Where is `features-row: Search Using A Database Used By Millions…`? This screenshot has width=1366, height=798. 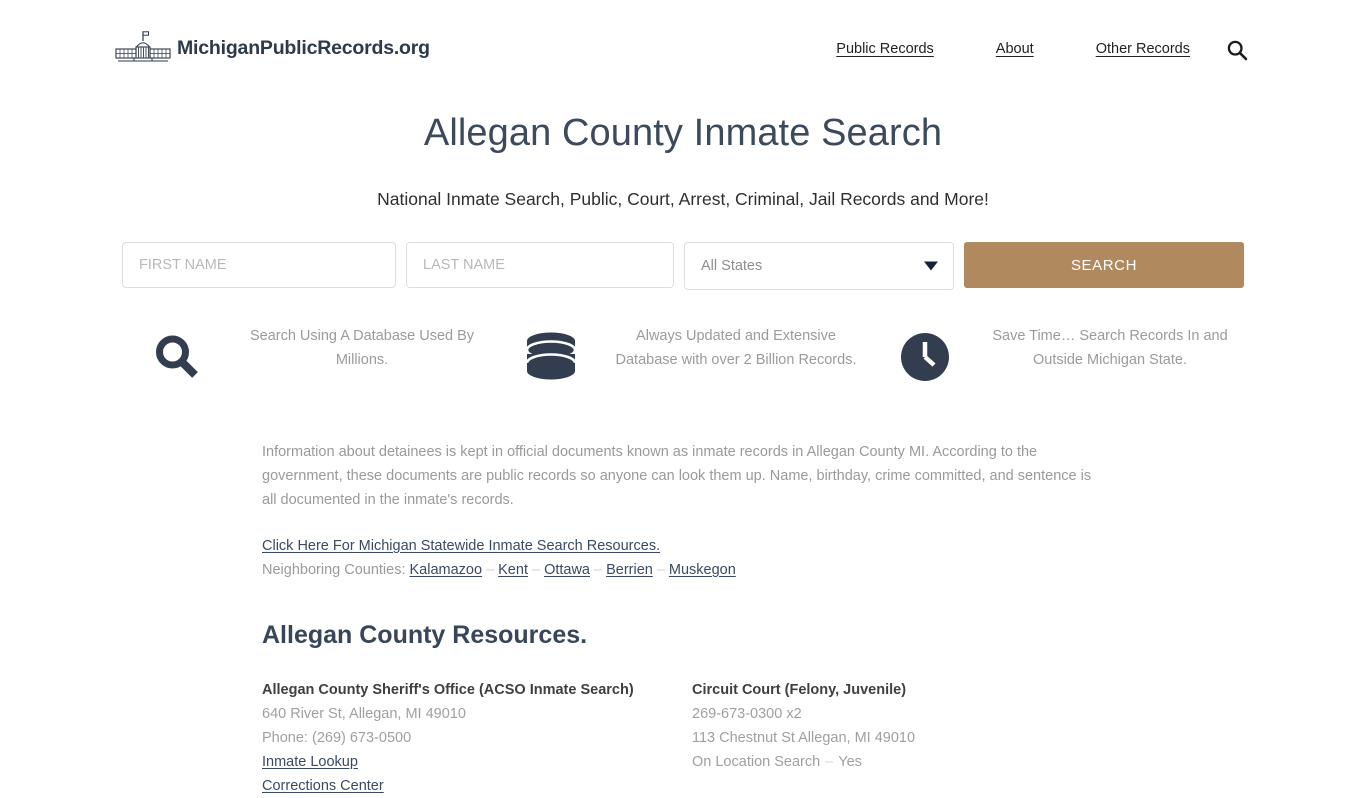
features-row: Search Using A Database Used By Millions… is located at coordinates (683, 351).